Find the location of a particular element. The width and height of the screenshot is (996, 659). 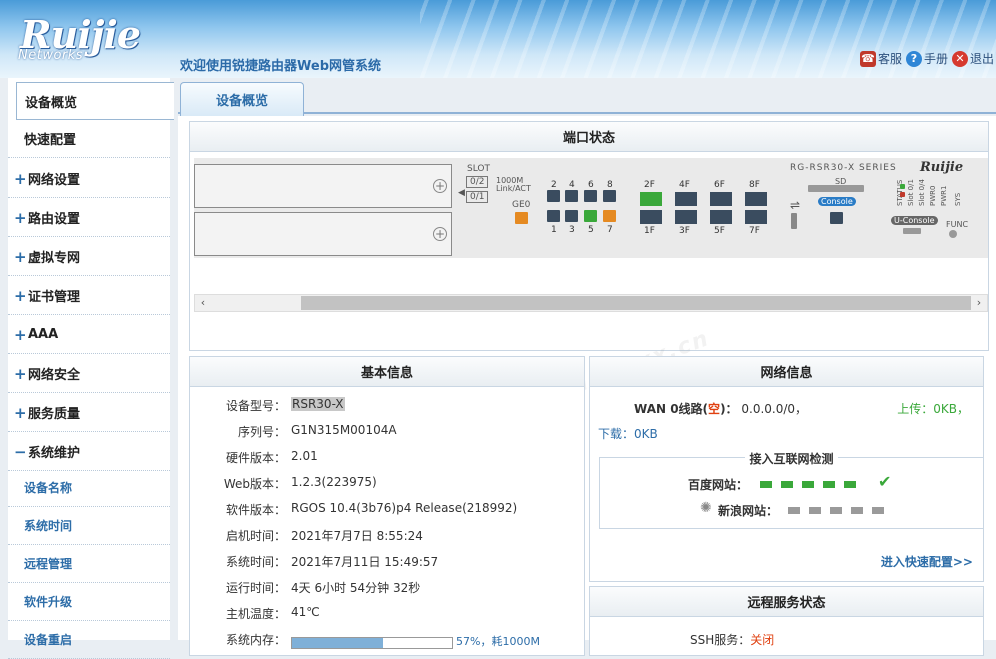

status-led is located at coordinates (902, 186).